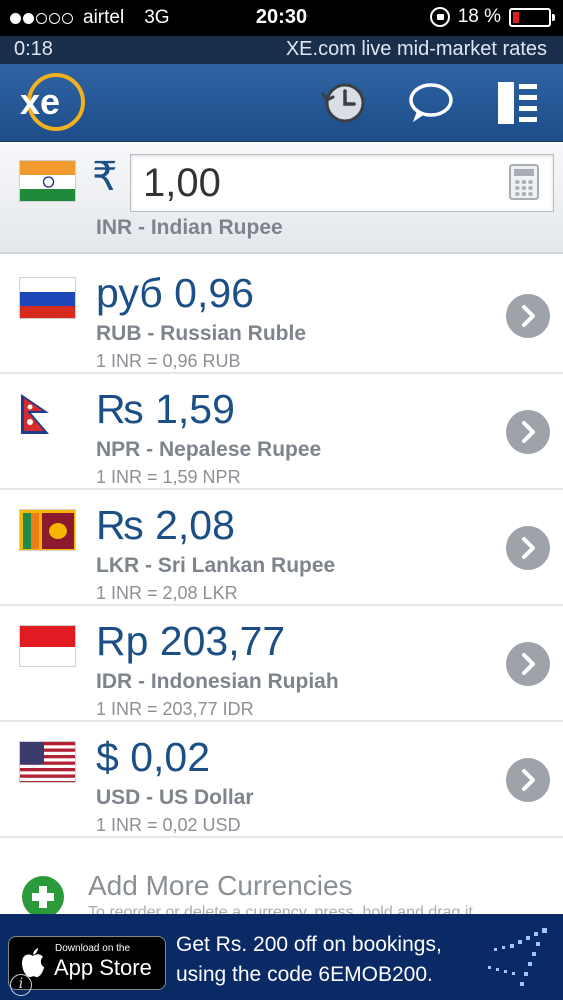 The height and width of the screenshot is (1000, 563). I want to click on india-flag-icon, so click(47, 181).